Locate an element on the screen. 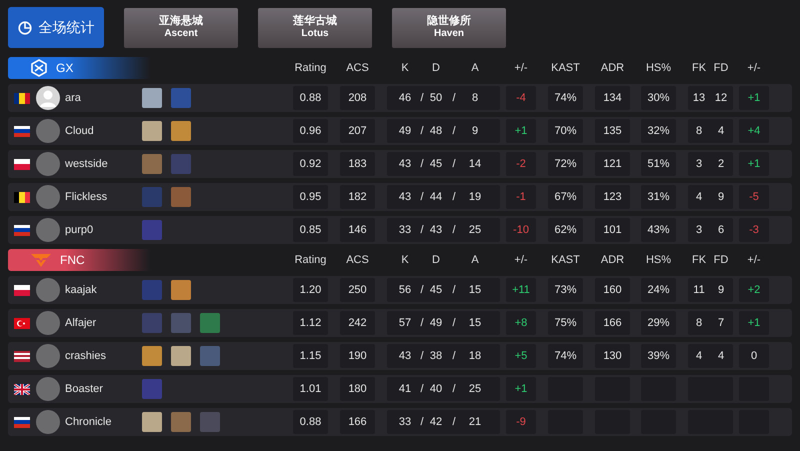  column-header: D is located at coordinates (436, 260).